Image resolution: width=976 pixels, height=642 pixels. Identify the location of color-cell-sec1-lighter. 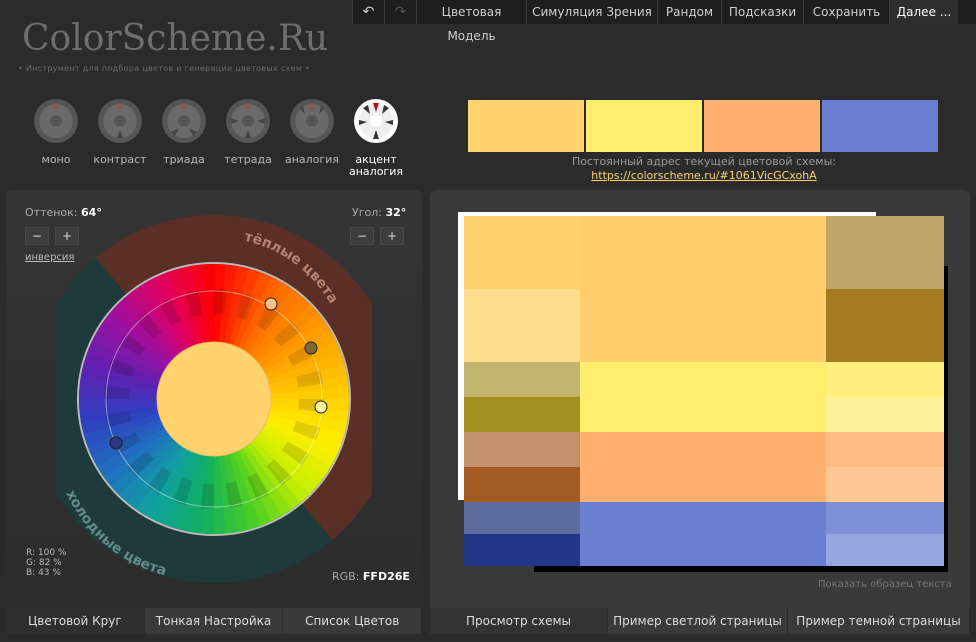
(885, 414).